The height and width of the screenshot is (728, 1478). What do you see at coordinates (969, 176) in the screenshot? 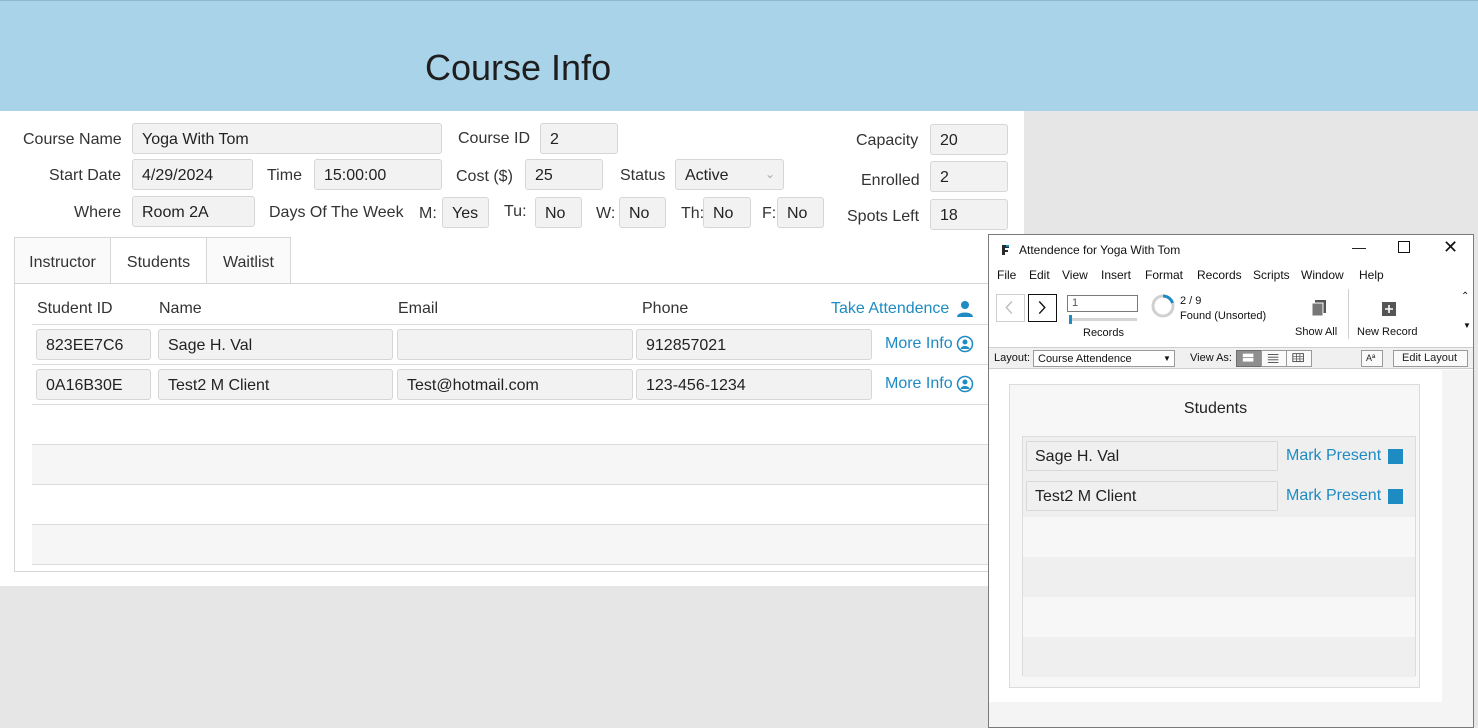
I see `enrolled-field: 2` at bounding box center [969, 176].